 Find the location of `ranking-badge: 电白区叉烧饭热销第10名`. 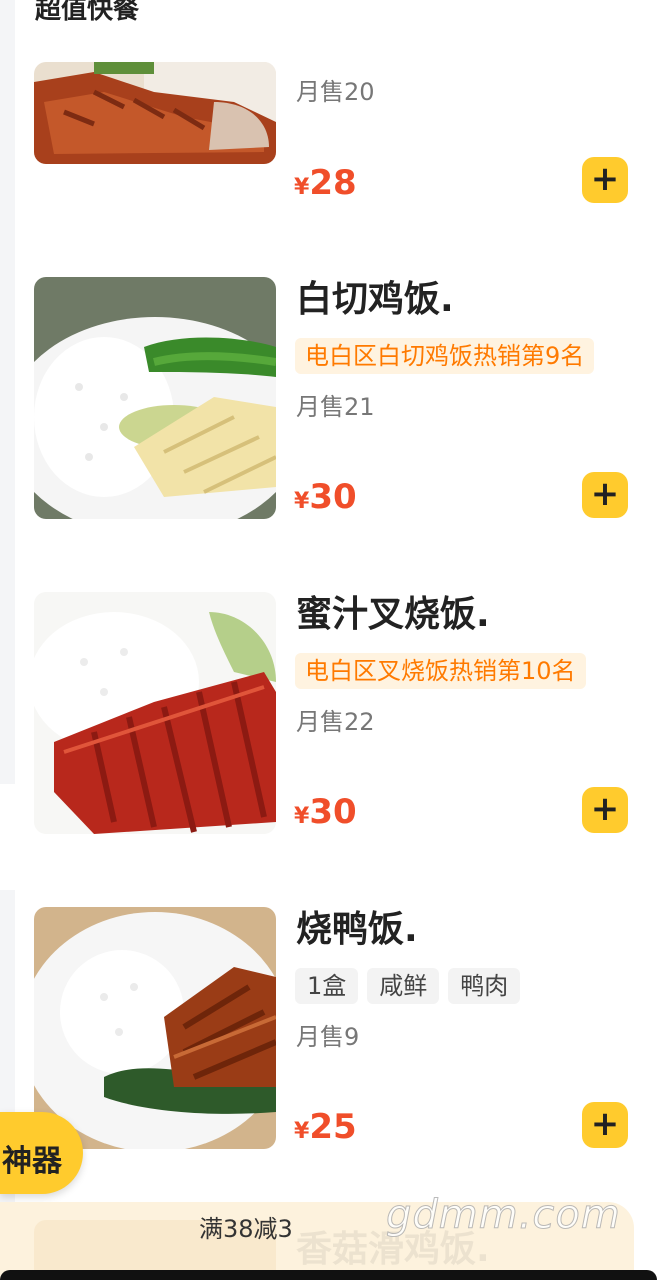

ranking-badge: 电白区叉烧饭热销第10名 is located at coordinates (440, 671).